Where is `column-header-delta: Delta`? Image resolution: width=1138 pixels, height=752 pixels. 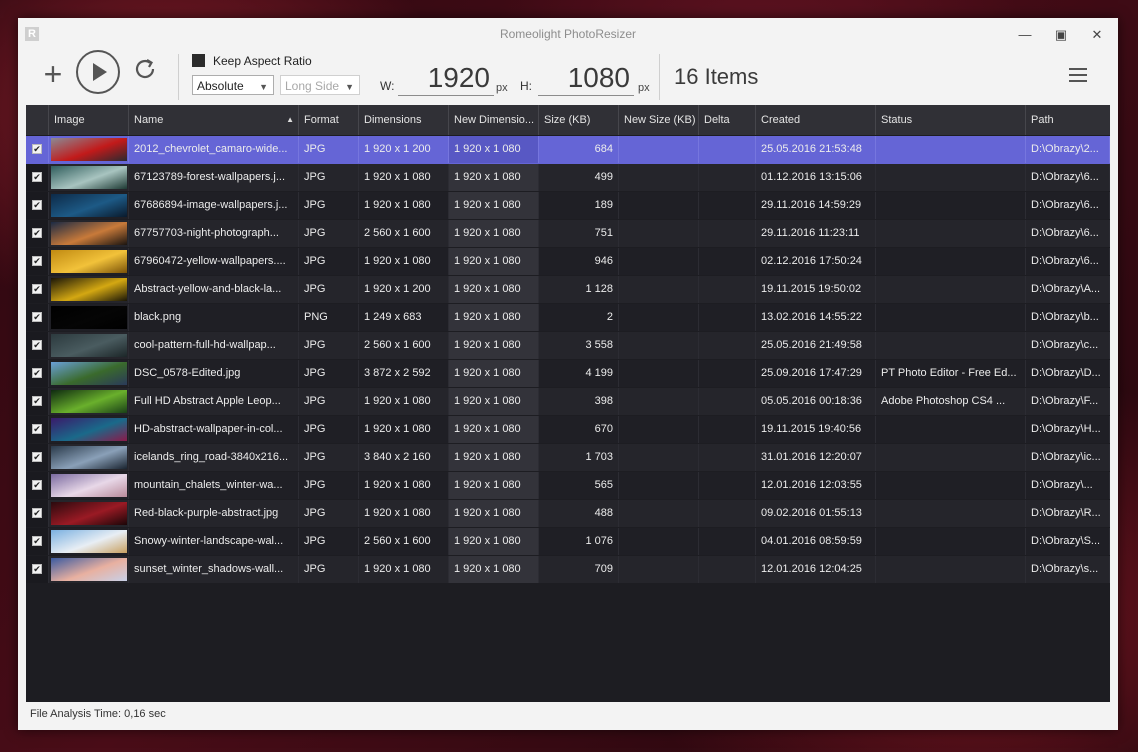
column-header-delta: Delta is located at coordinates (727, 120).